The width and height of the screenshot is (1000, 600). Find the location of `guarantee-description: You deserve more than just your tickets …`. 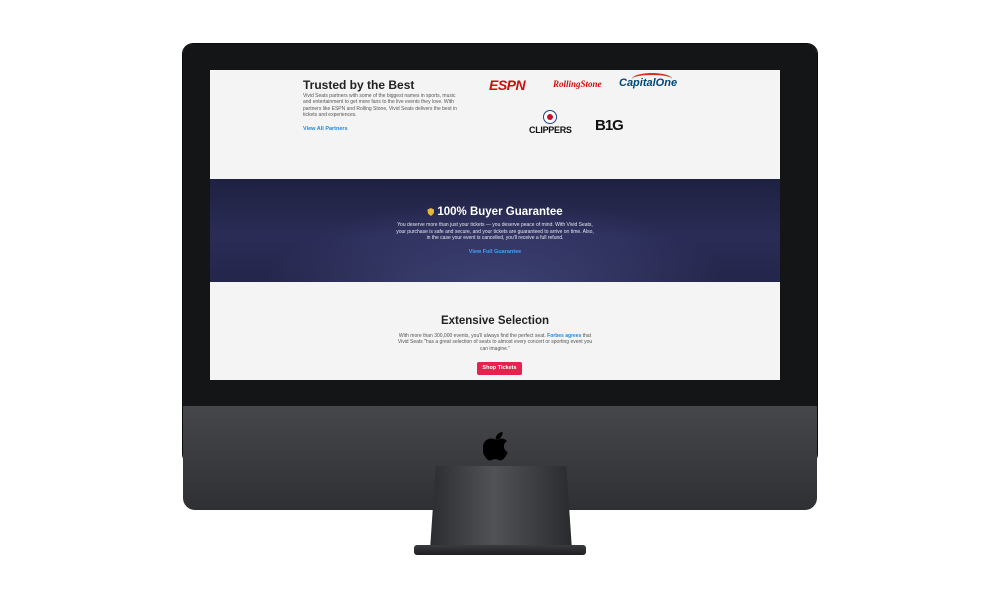

guarantee-description: You deserve more than just your tickets … is located at coordinates (495, 231).